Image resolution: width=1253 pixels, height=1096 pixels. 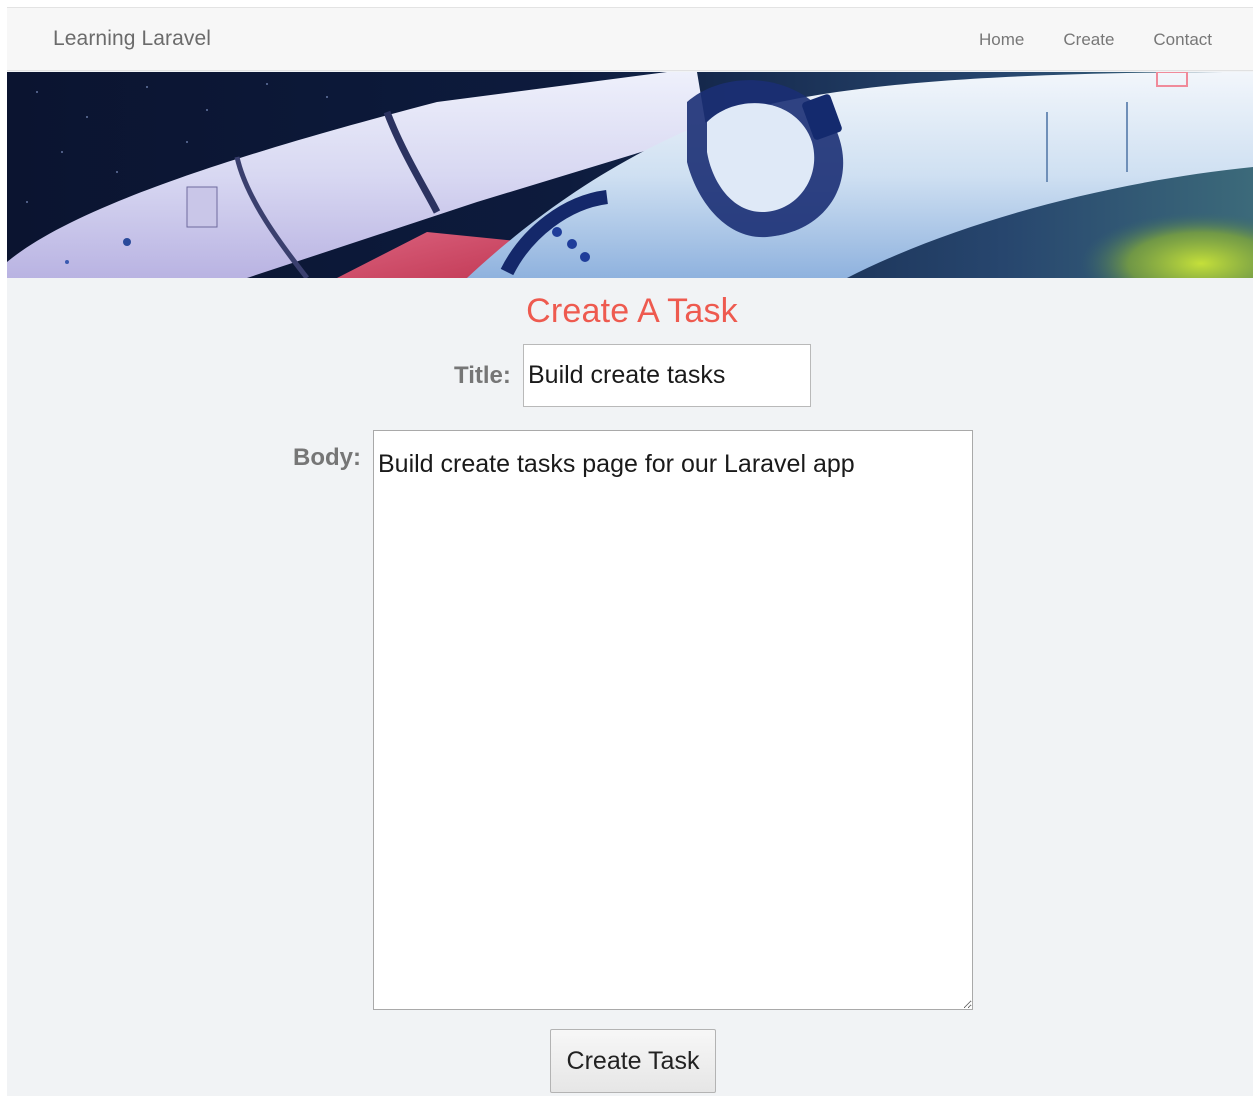 What do you see at coordinates (1116, 40) in the screenshot?
I see `nav-links: Home Create Contact` at bounding box center [1116, 40].